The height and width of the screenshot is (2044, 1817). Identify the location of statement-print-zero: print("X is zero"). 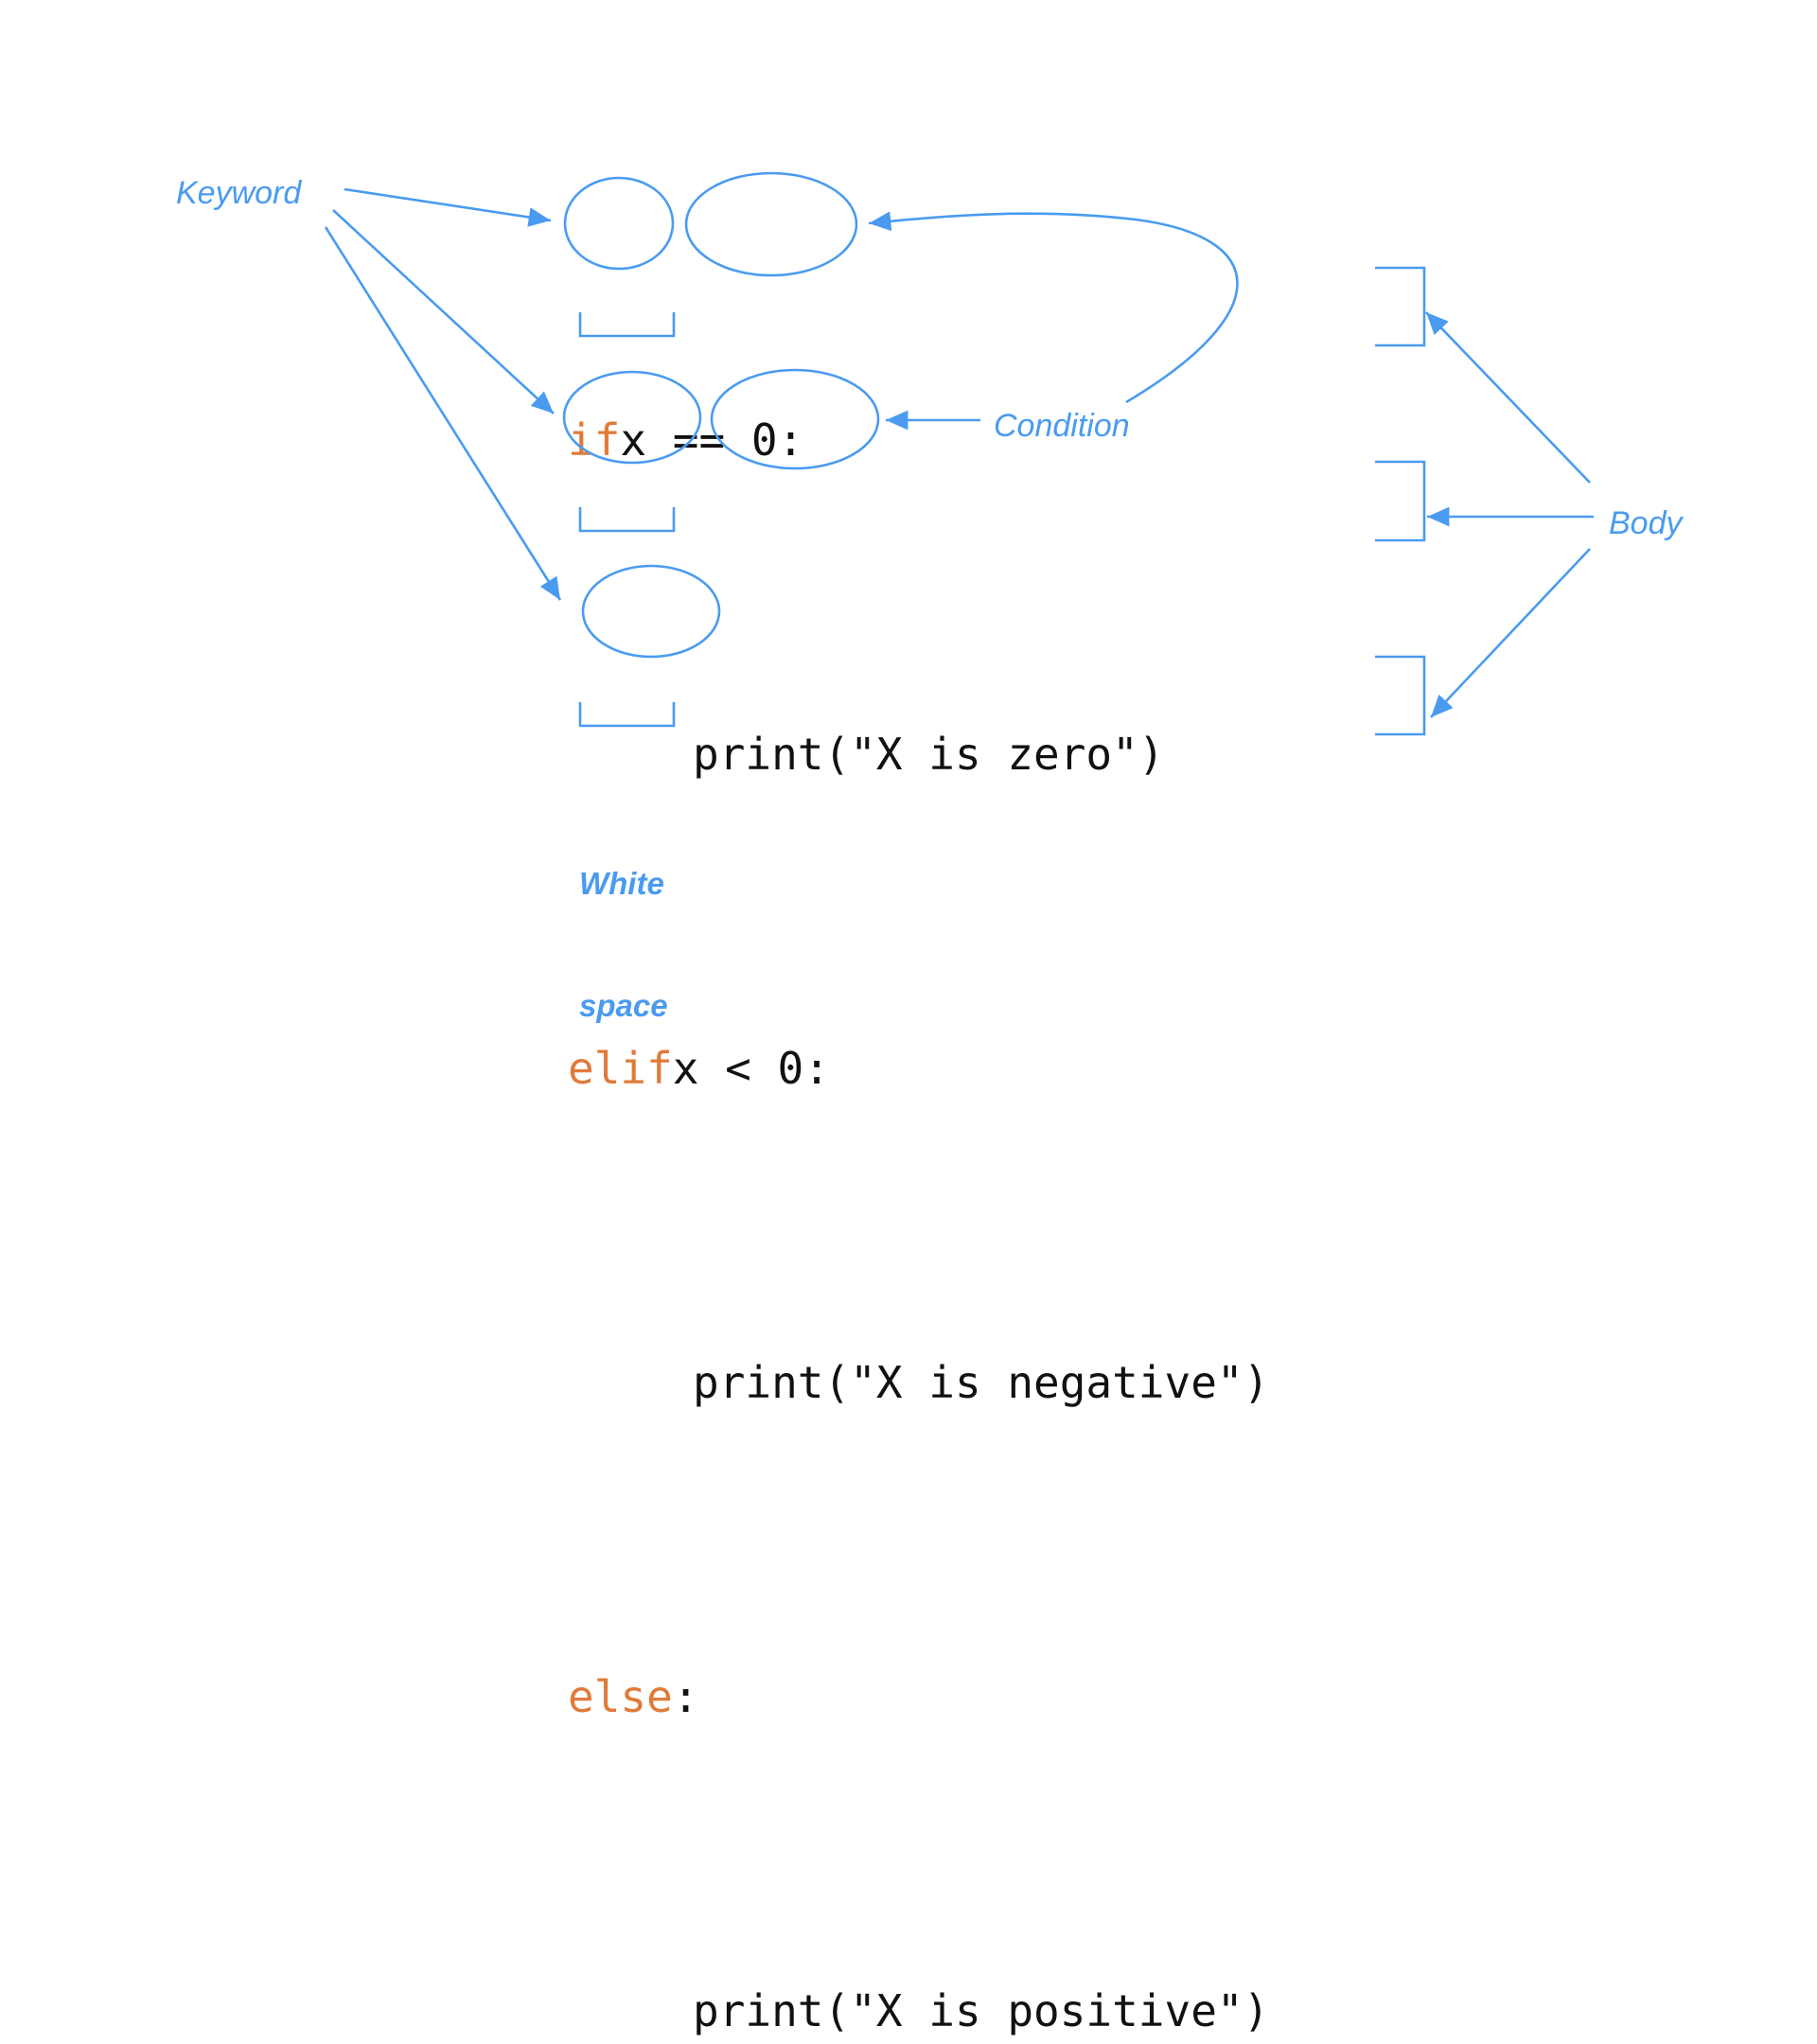
(929, 754).